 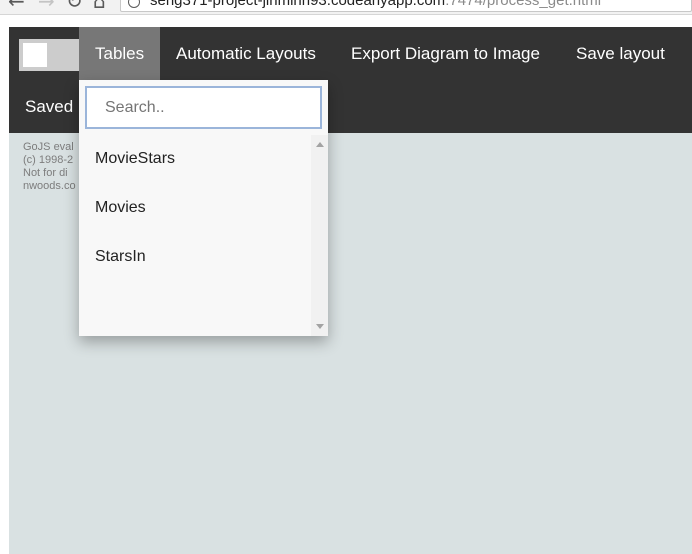 I want to click on nav-automatic-layouts: Automatic Layouts, so click(x=246, y=53).